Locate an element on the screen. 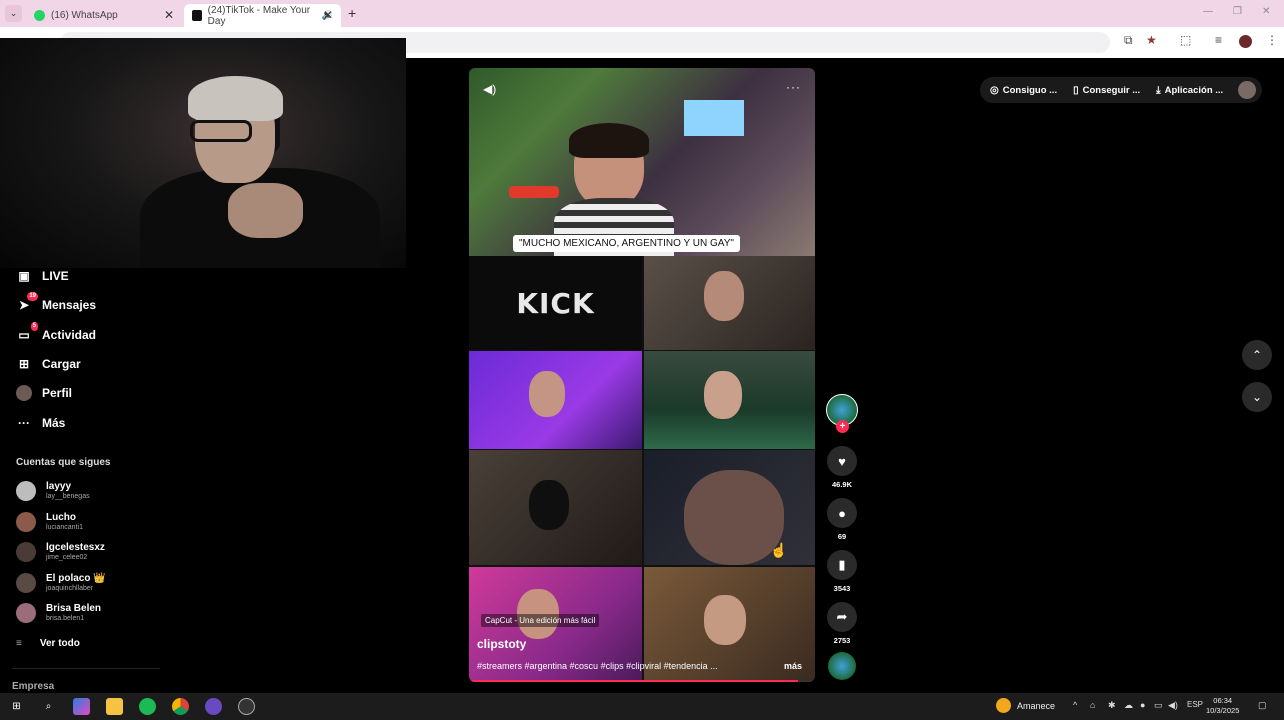  followed-account: Brisa Belen brisa.belen1 is located at coordinates (58, 613).